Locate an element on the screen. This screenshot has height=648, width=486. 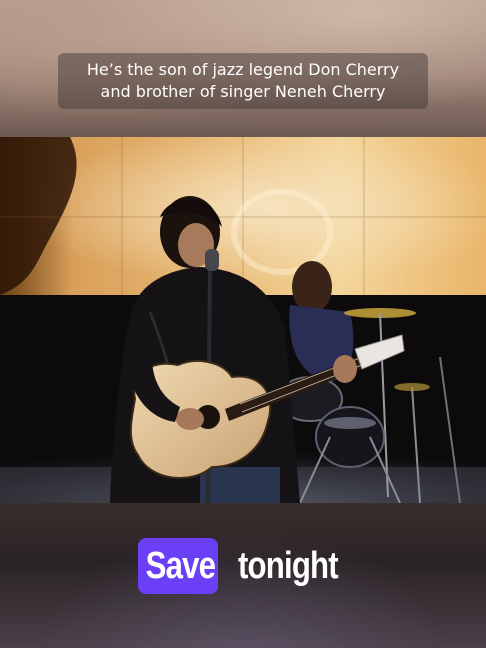
lyric-active-word: Save is located at coordinates (178, 566).